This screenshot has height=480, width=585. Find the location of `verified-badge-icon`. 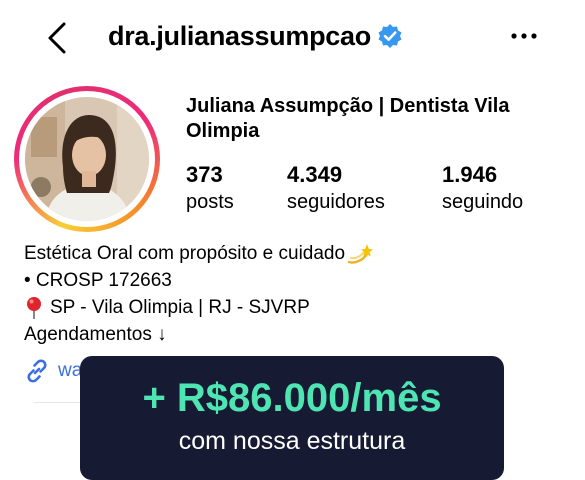

verified-badge-icon is located at coordinates (390, 36).